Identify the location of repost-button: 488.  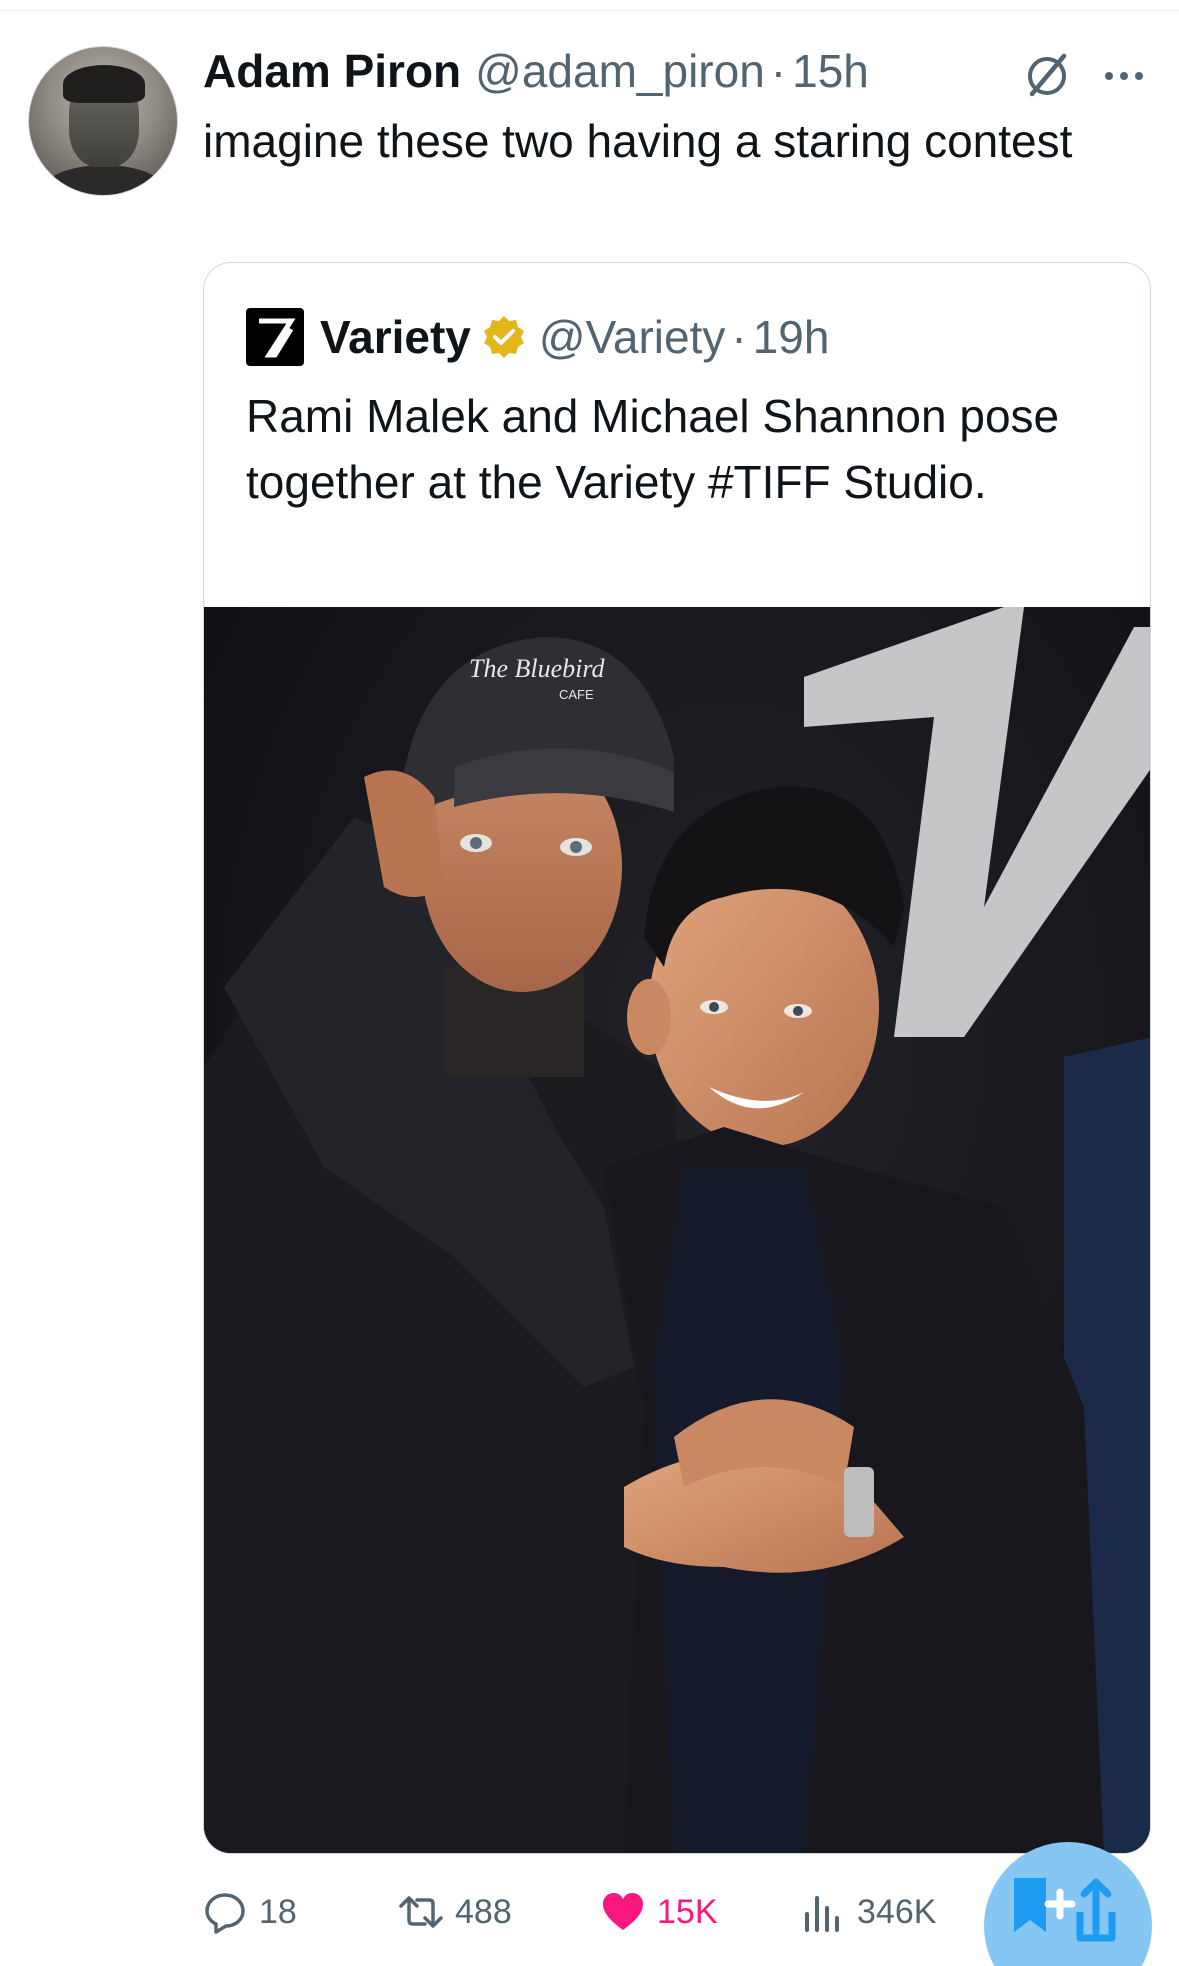
(455, 1912).